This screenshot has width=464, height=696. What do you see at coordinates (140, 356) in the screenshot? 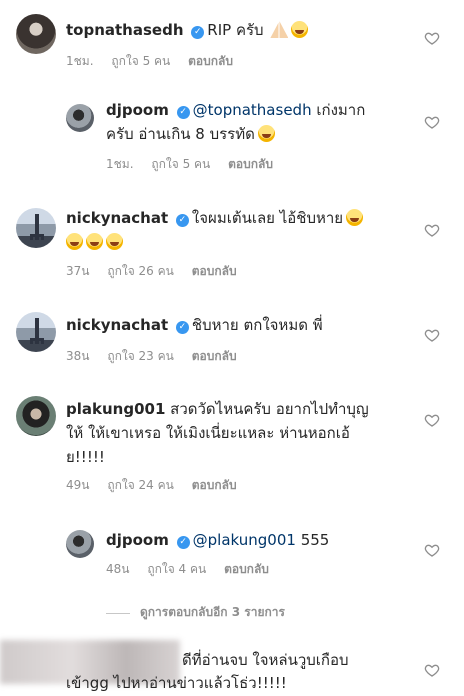
I see `like-count: ถูกใจ 23 คน` at bounding box center [140, 356].